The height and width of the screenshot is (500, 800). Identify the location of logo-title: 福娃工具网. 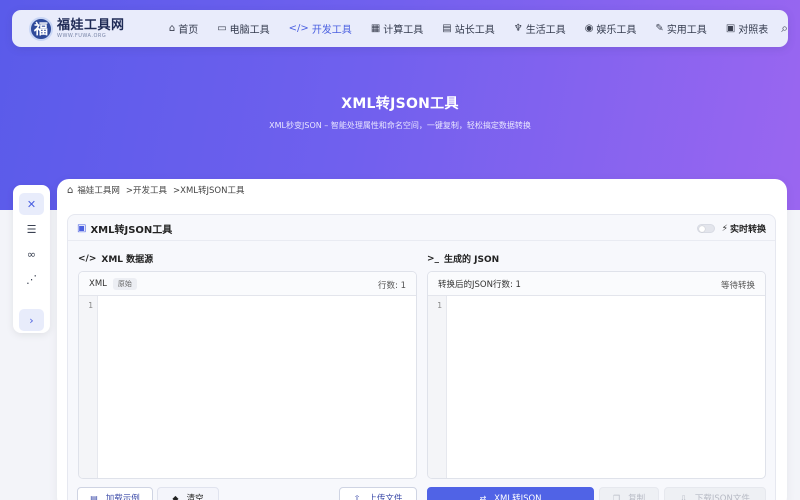
(91, 25).